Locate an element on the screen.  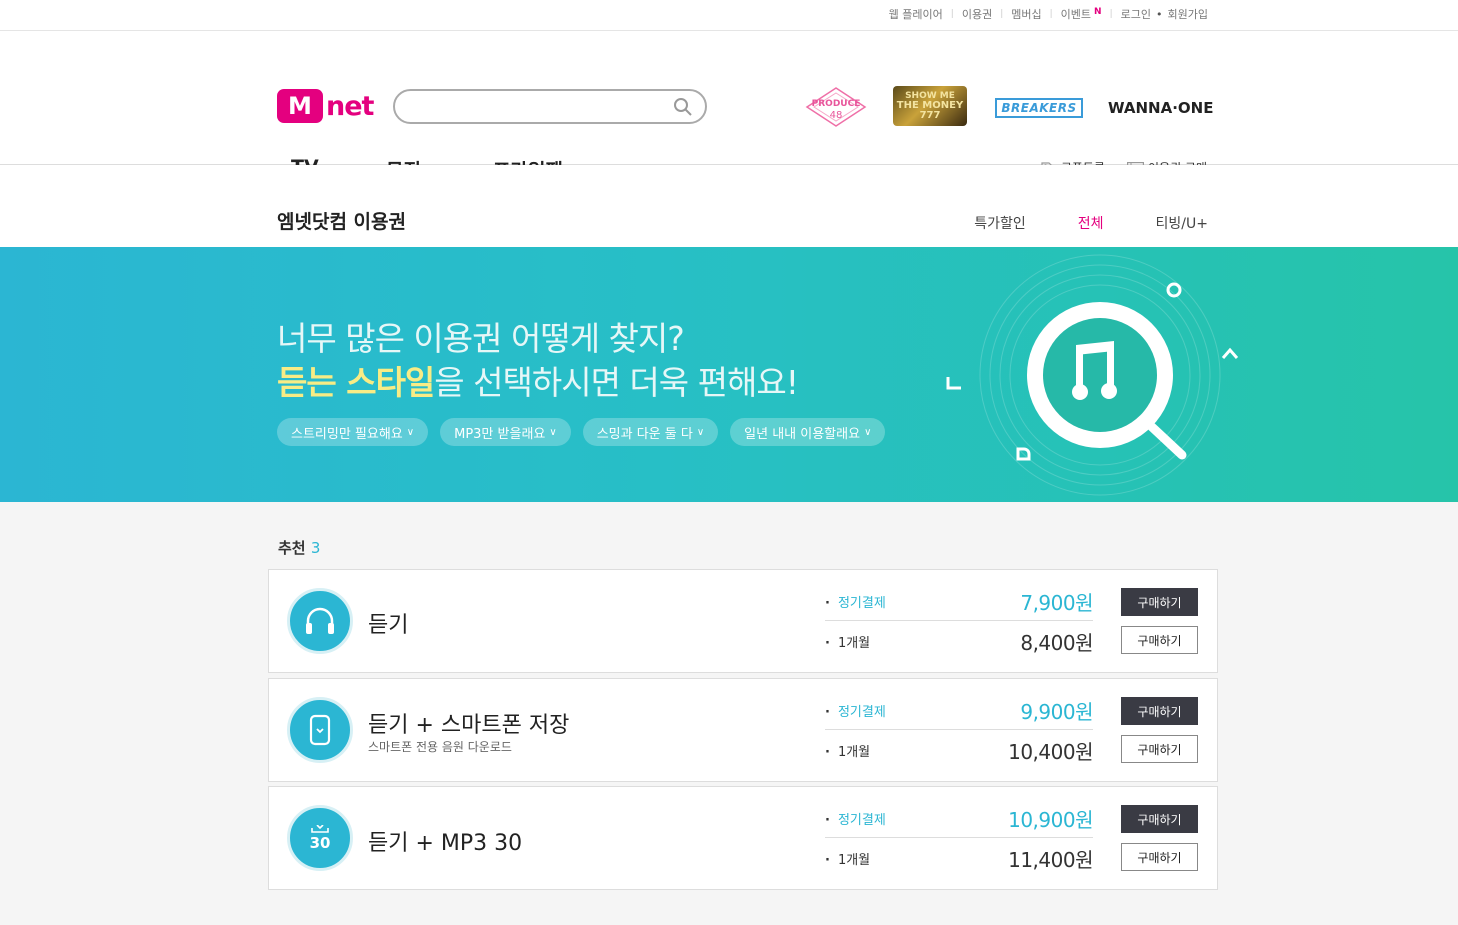
smartphone-download-icon is located at coordinates (320, 730).